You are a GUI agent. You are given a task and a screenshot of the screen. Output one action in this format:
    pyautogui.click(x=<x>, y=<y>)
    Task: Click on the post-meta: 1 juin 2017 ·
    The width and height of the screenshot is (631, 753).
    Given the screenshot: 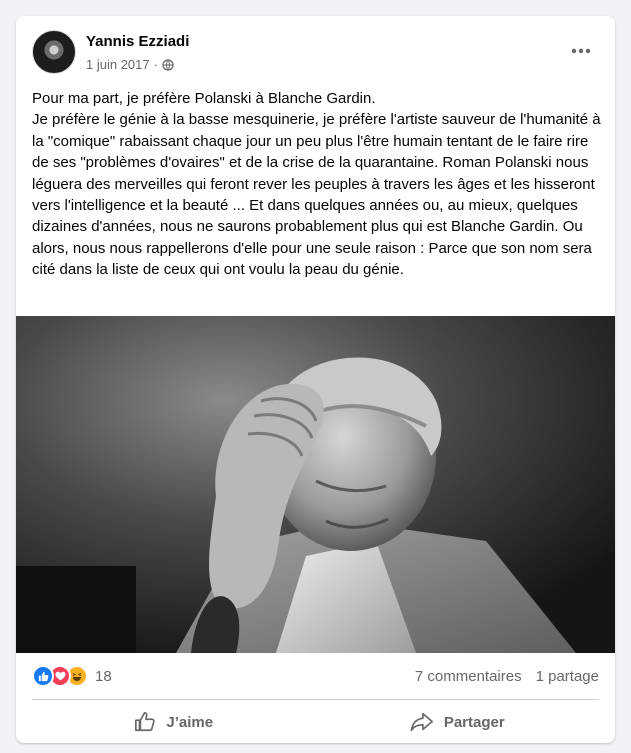 What is the action you would take?
    pyautogui.click(x=130, y=64)
    